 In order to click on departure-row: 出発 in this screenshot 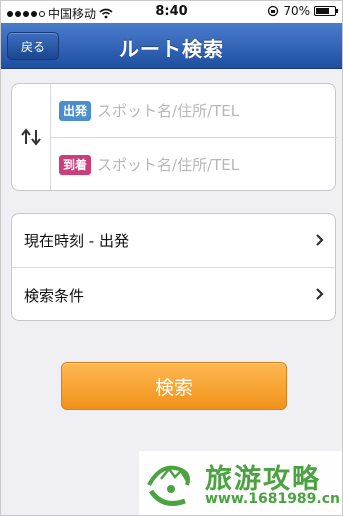, I will do `click(194, 111)`.